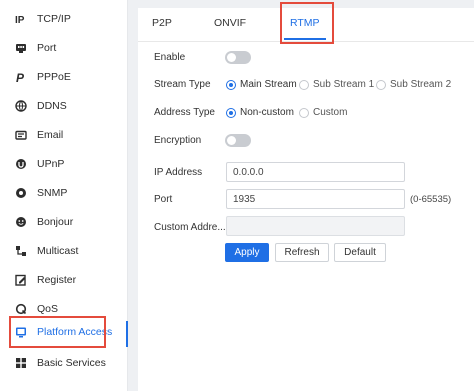 This screenshot has height=391, width=474. What do you see at coordinates (64, 48) in the screenshot?
I see `sidebar-item-port: Port` at bounding box center [64, 48].